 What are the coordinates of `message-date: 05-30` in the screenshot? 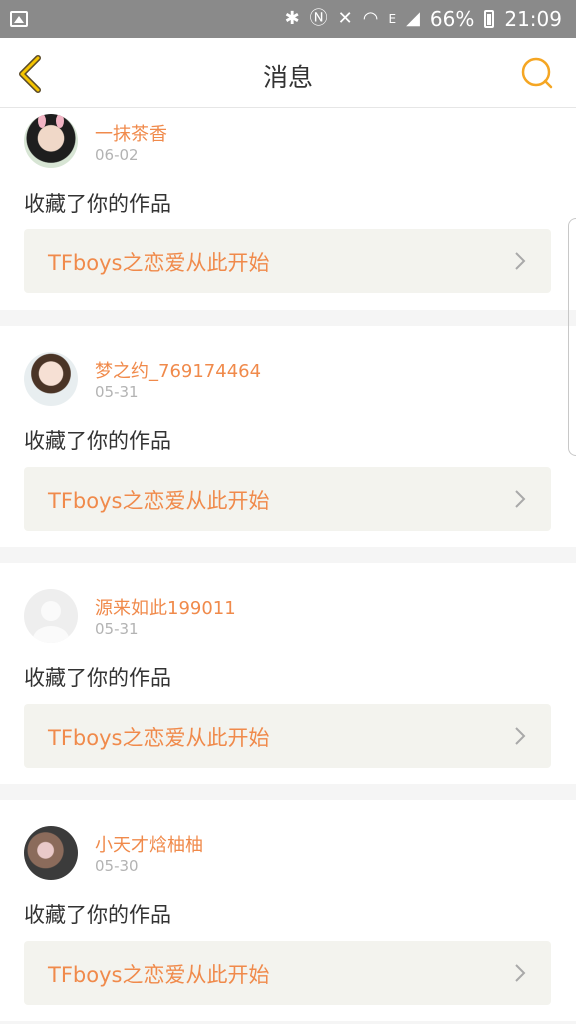 It's located at (117, 866).